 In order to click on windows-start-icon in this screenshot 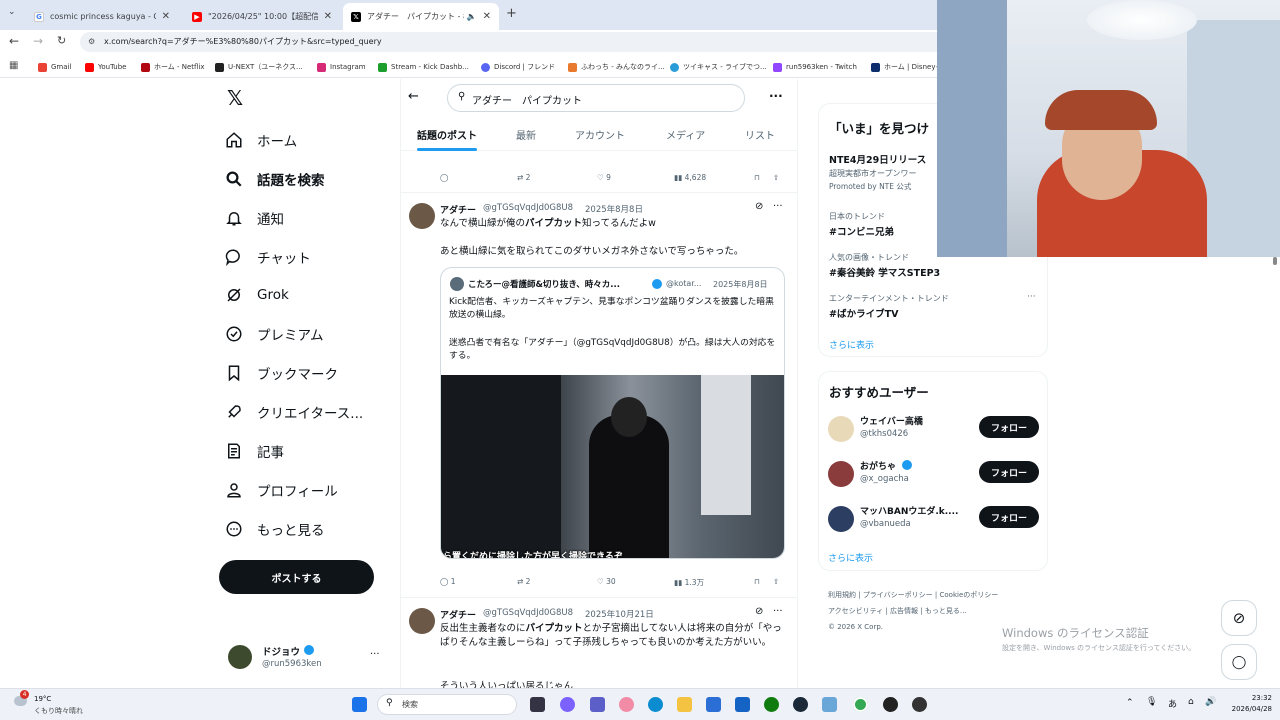, I will do `click(359, 704)`.